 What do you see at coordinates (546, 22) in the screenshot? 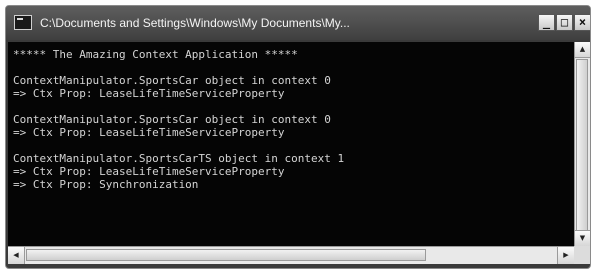
I see `minimize-button: _` at bounding box center [546, 22].